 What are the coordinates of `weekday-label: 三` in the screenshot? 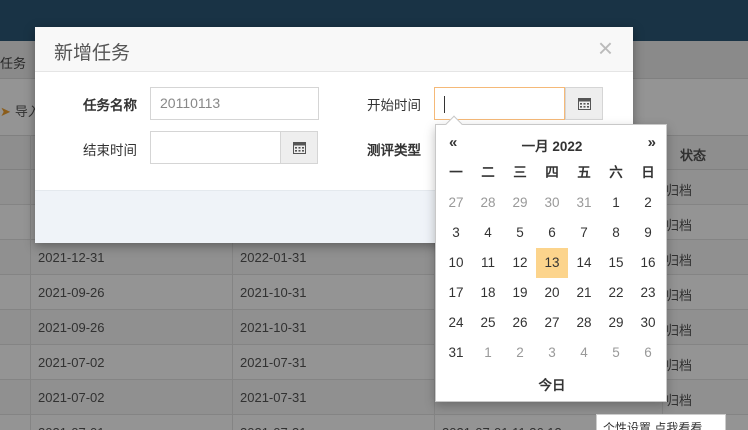 It's located at (520, 172).